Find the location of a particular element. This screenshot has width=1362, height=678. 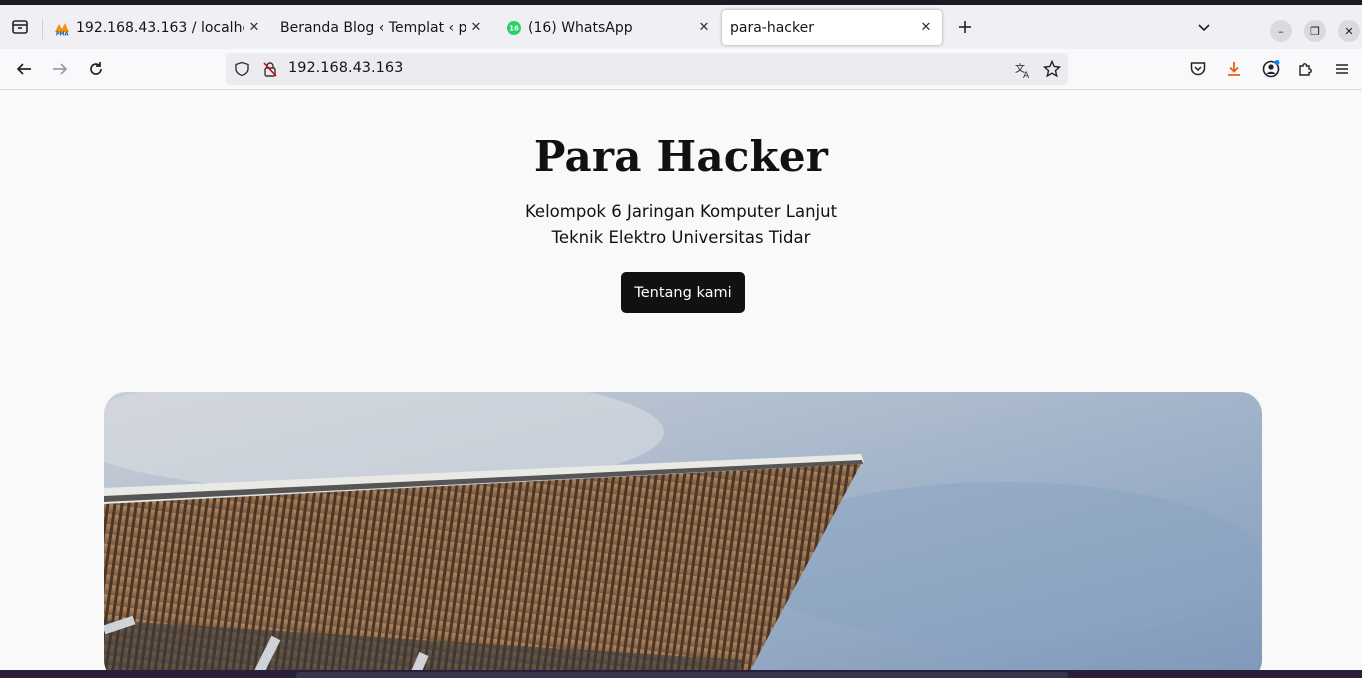

hamburger-menu-icon is located at coordinates (1342, 69).